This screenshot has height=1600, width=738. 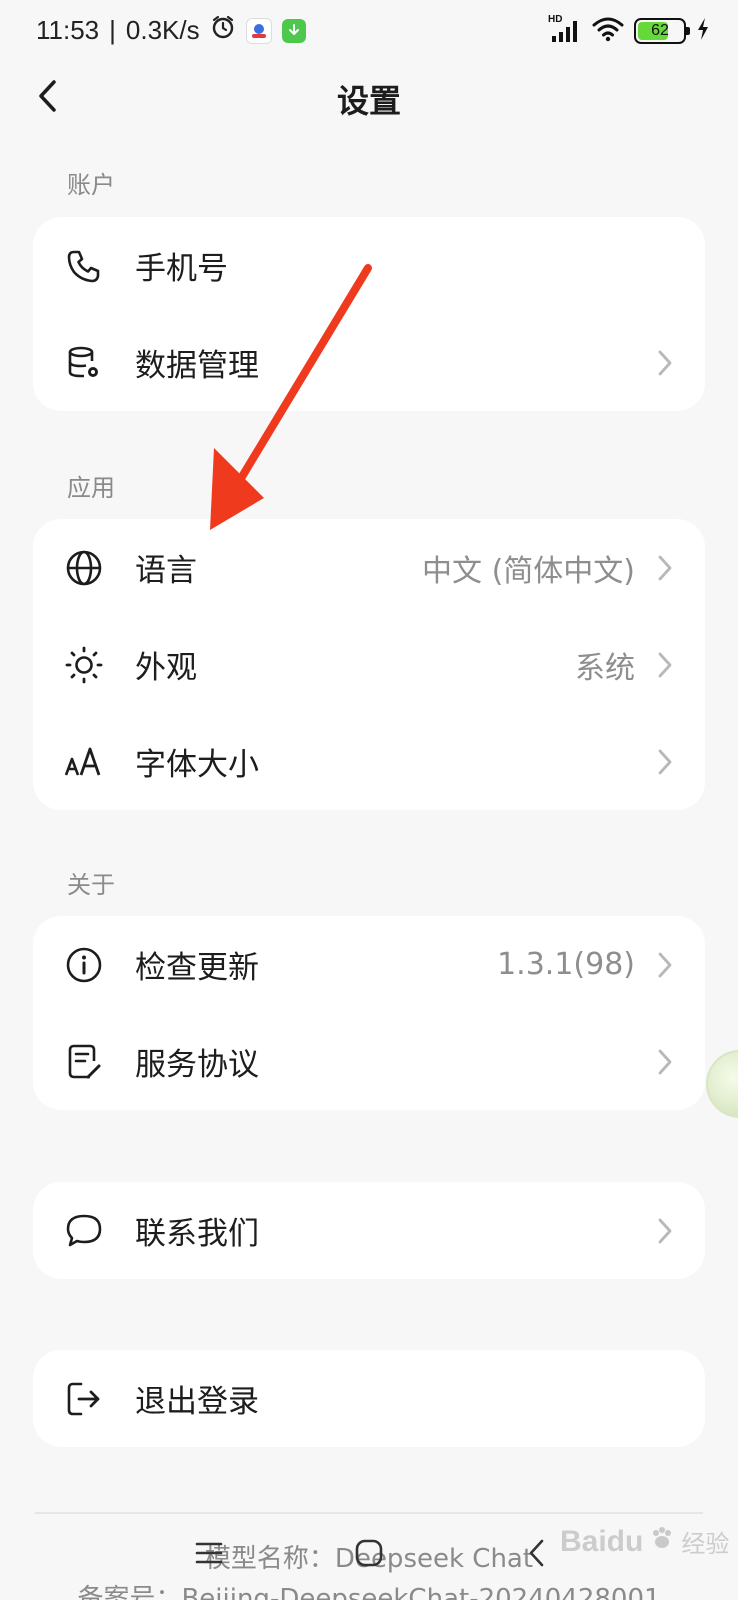 I want to click on row-data-management: 数据管理, so click(x=369, y=362).